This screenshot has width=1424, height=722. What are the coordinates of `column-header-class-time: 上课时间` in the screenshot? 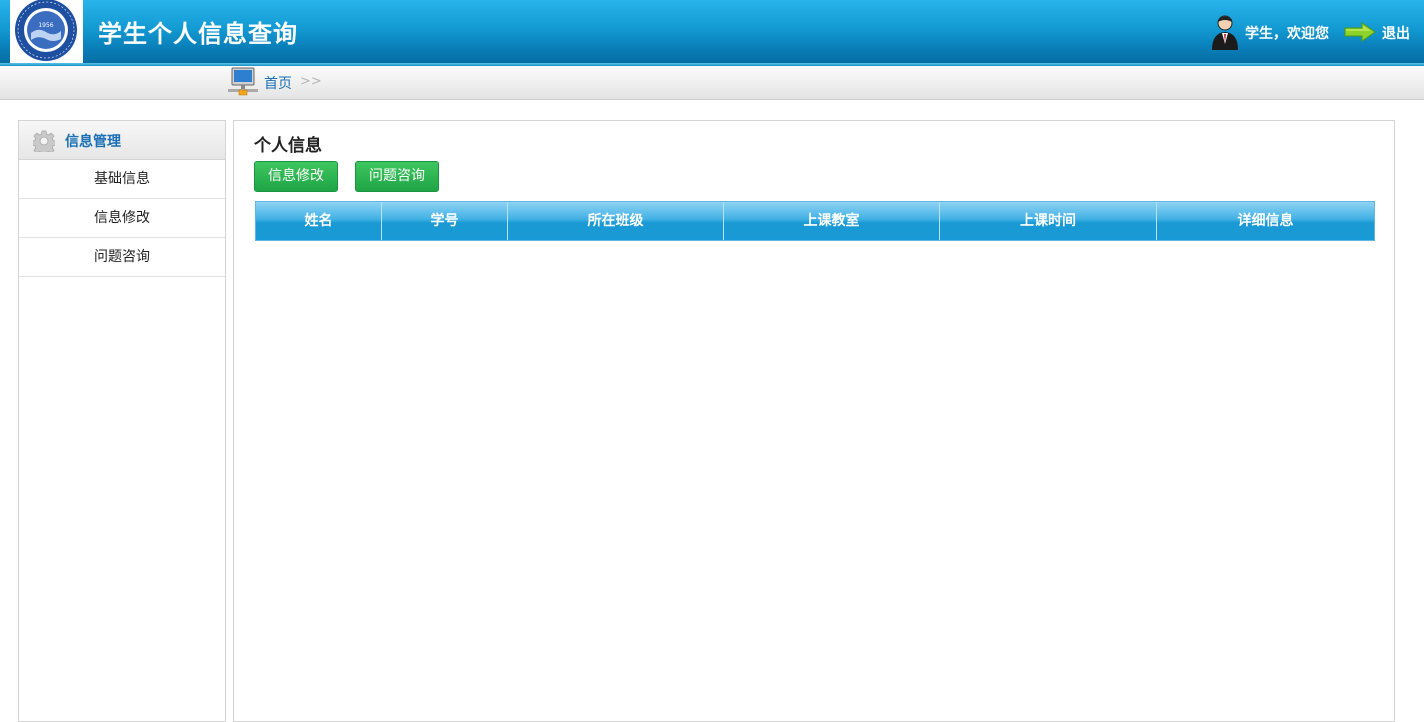 It's located at (1048, 221).